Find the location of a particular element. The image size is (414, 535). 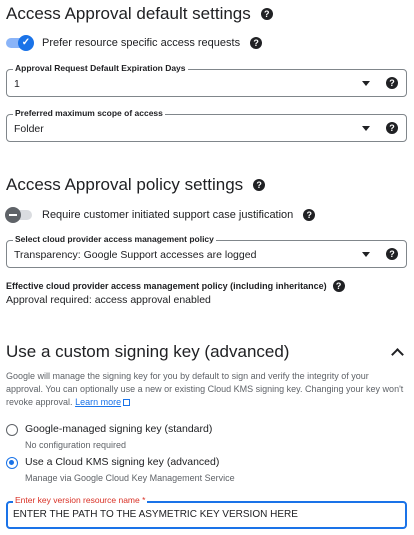

expiration-days-value: 1 is located at coordinates (17, 84).